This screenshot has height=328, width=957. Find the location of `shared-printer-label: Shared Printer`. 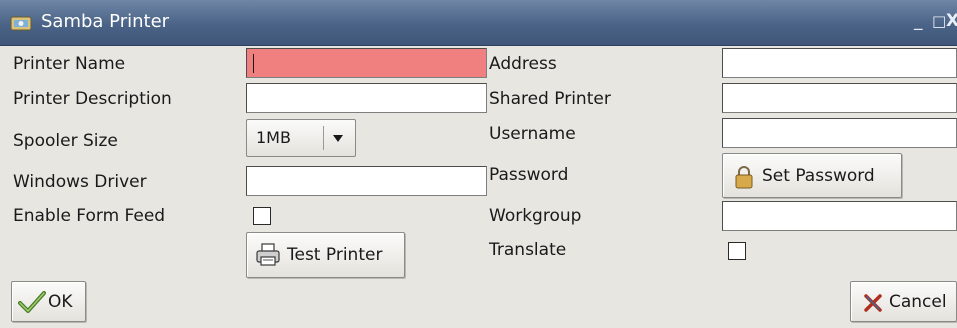

shared-printer-label: Shared Printer is located at coordinates (550, 99).